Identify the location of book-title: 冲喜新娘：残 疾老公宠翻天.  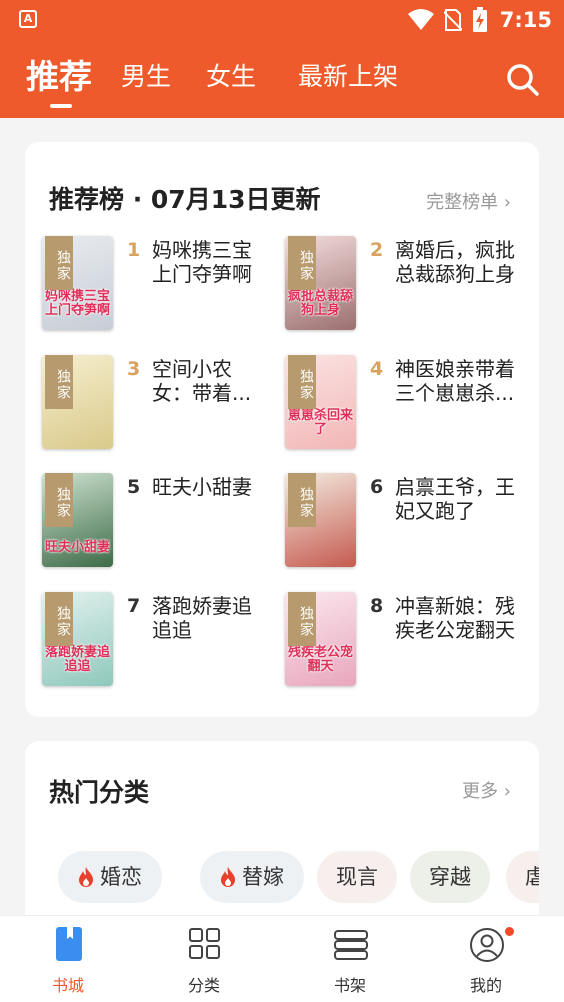
(459, 618).